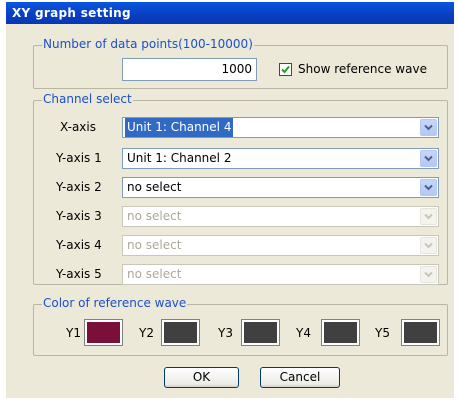 The width and height of the screenshot is (458, 401). Describe the element at coordinates (420, 332) in the screenshot. I see `color-swatch-y5` at that location.